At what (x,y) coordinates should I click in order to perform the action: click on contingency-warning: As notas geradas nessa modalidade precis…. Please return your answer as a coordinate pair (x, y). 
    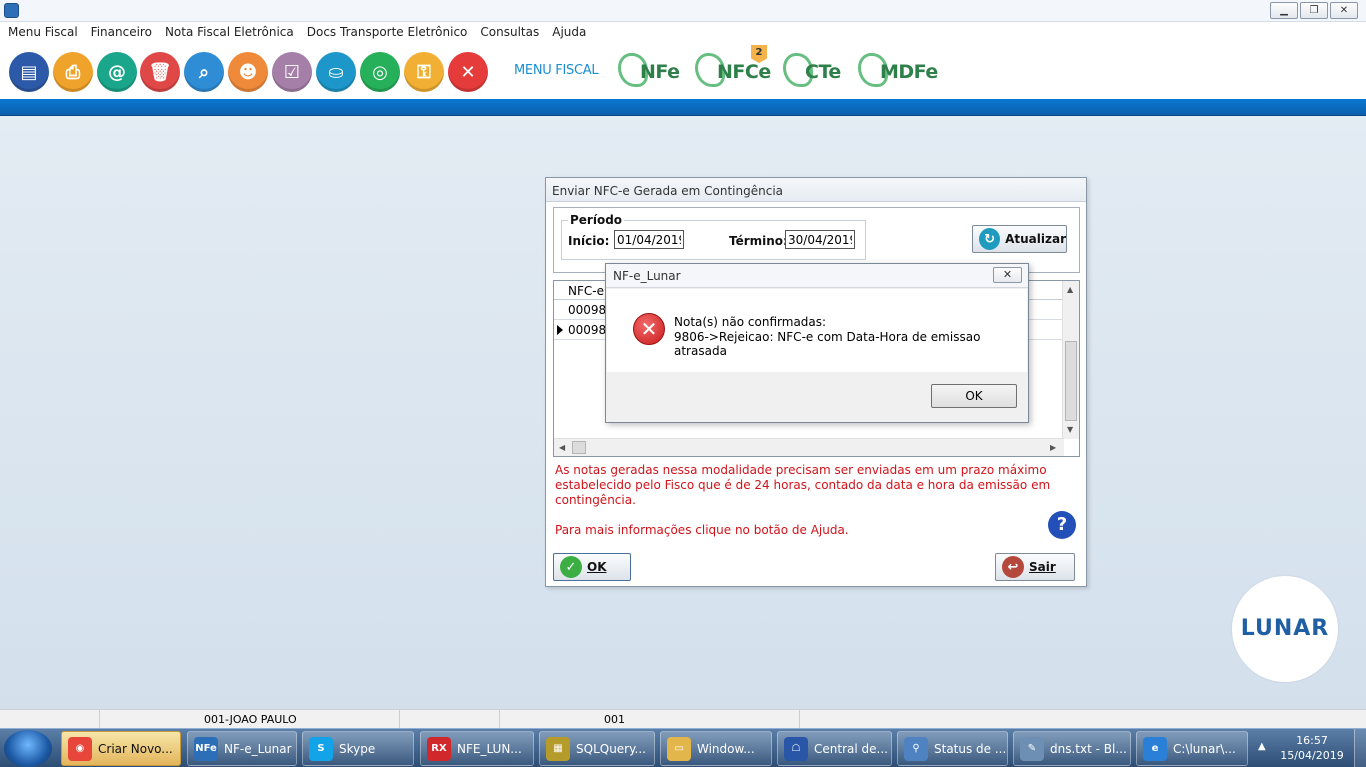
    Looking at the image, I should click on (805, 500).